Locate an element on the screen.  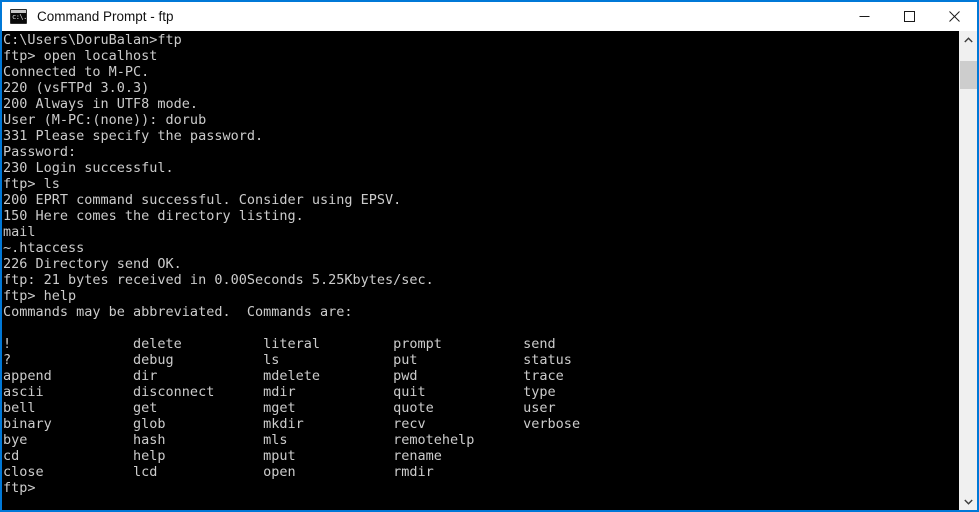
title-bar-left: c:\. Command Prompt - ftp is located at coordinates (422, 16).